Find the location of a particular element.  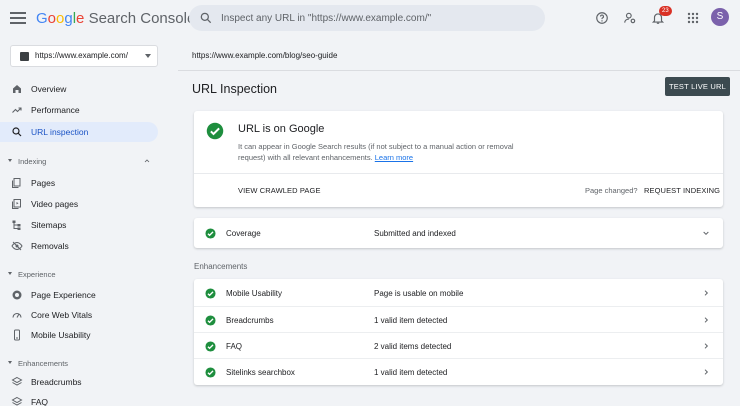

help-icon is located at coordinates (602, 18).